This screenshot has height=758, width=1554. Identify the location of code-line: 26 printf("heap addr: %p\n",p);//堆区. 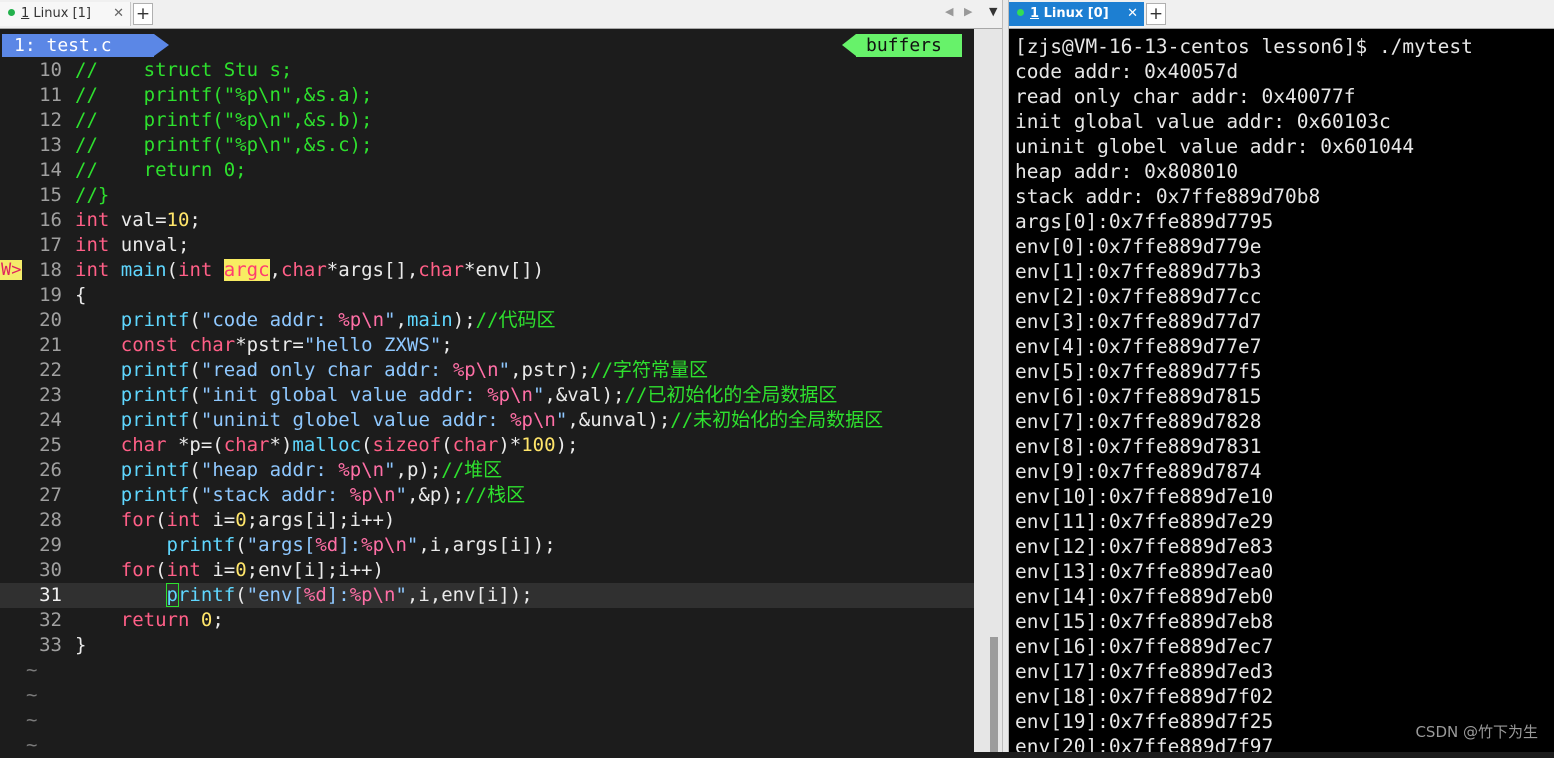
(487, 470).